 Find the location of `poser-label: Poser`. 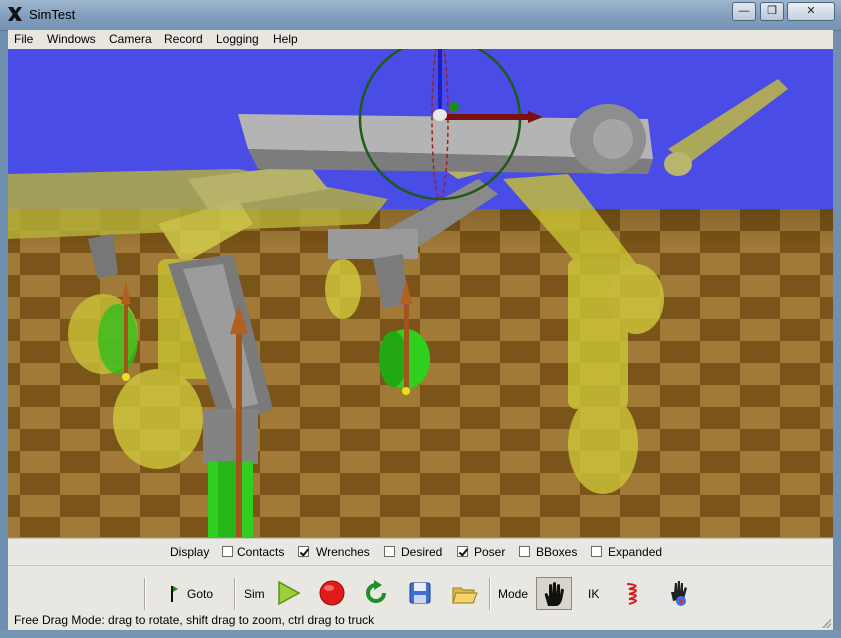

poser-label: Poser is located at coordinates (490, 552).